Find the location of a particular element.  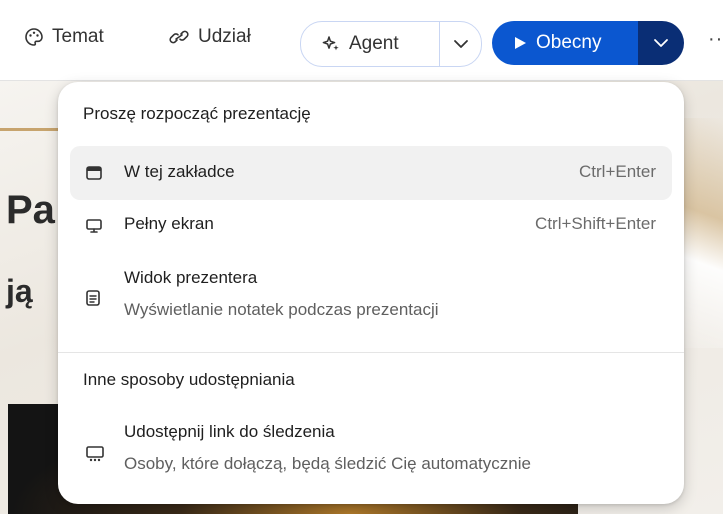

present-button-label: Obecny is located at coordinates (569, 42).